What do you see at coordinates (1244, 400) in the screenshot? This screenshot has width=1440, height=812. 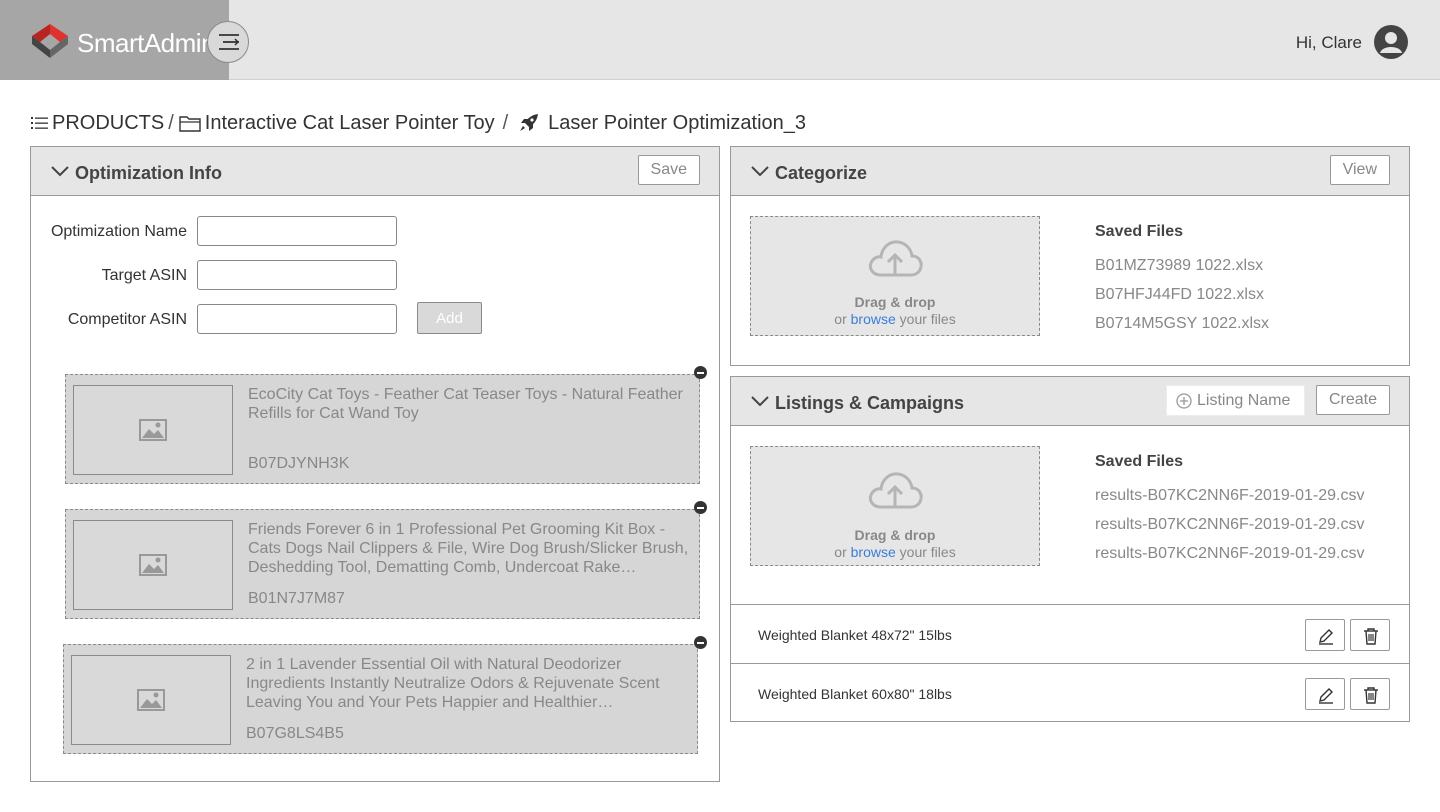 I see `listing-name-placeholder: Listing Name` at bounding box center [1244, 400].